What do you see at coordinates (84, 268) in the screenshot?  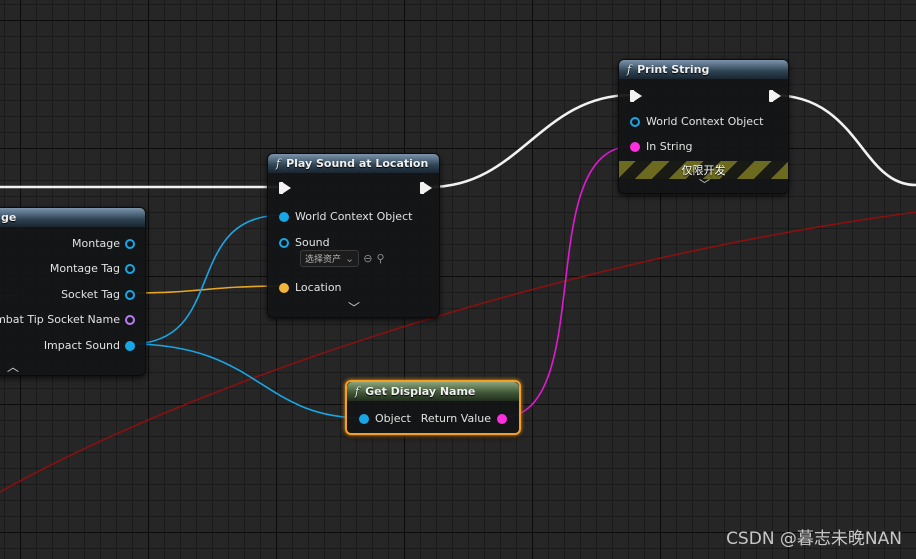 I see `pin-montage-tag-label: Montage Tag` at bounding box center [84, 268].